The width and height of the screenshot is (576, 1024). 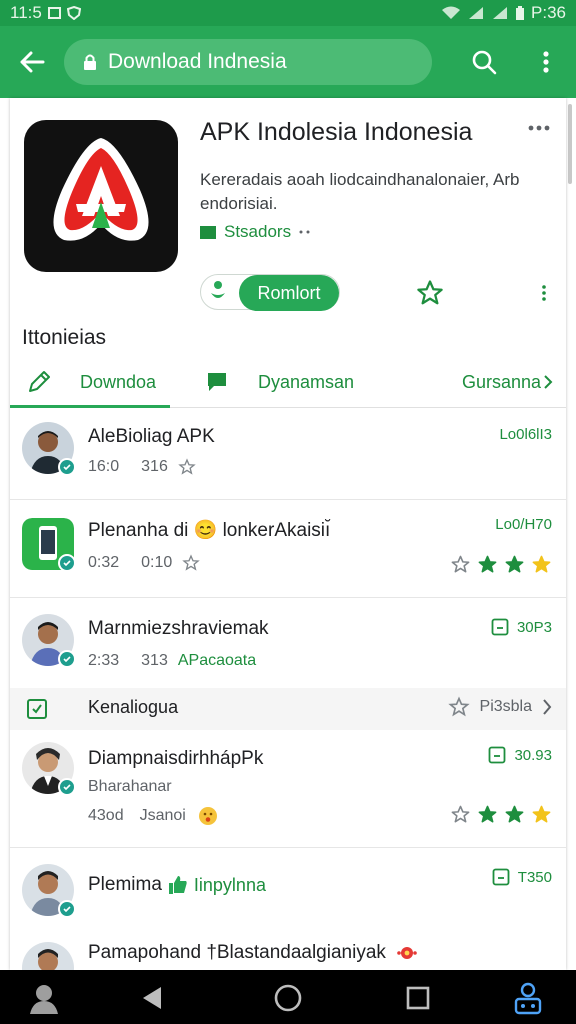 What do you see at coordinates (484, 62) in the screenshot?
I see `search-button` at bounding box center [484, 62].